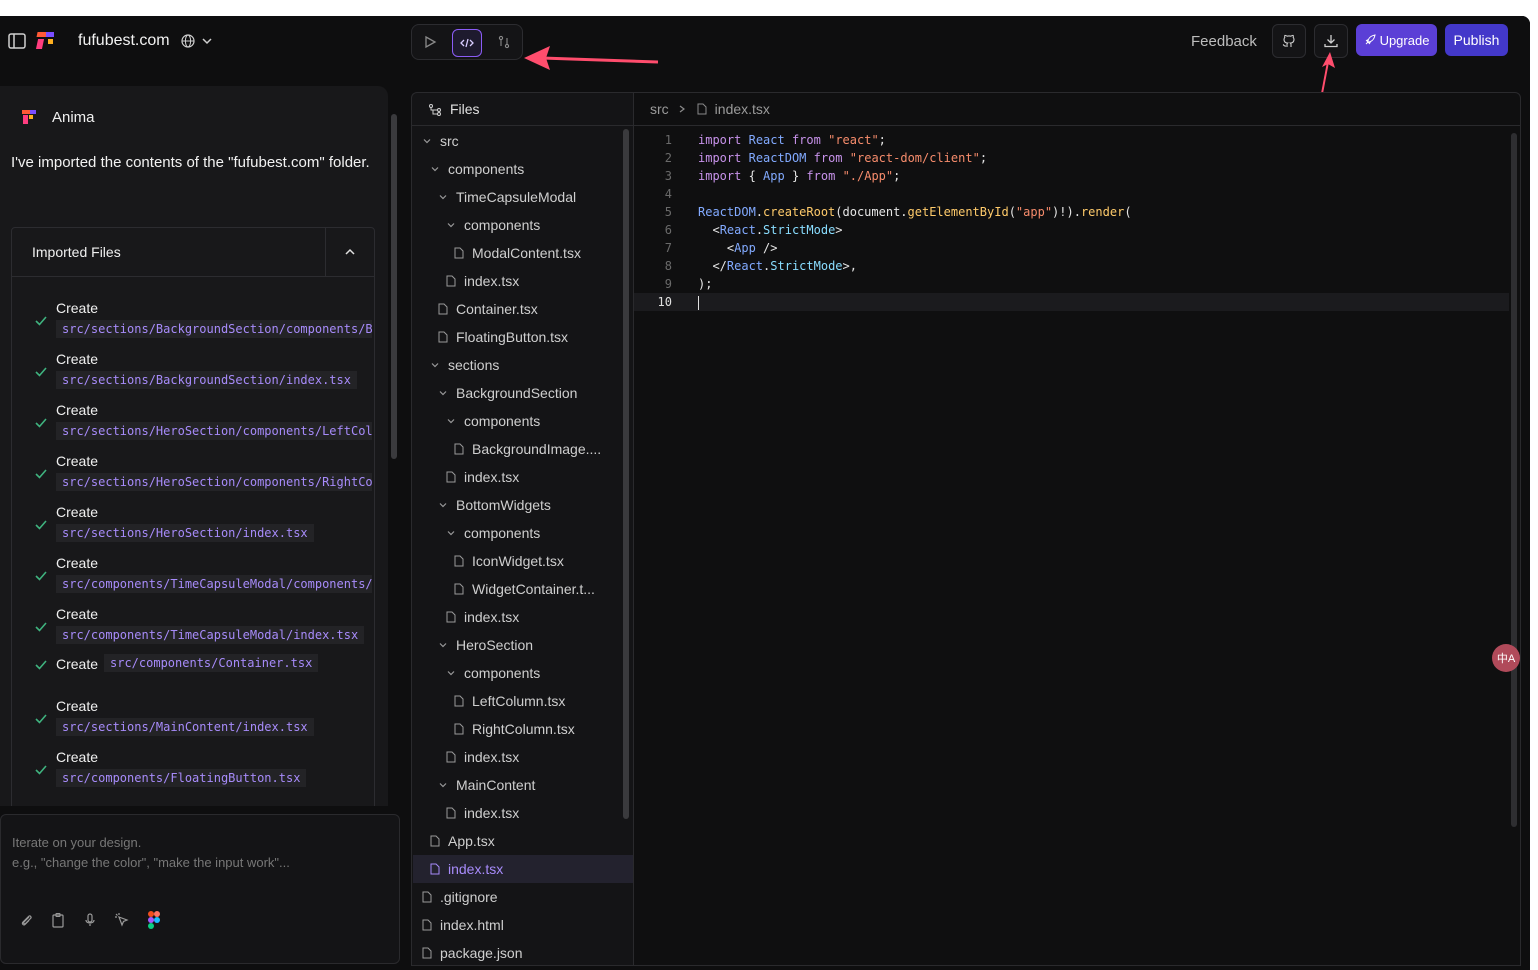 The height and width of the screenshot is (970, 1538). Describe the element at coordinates (26, 920) in the screenshot. I see `paperclip-icon` at that location.